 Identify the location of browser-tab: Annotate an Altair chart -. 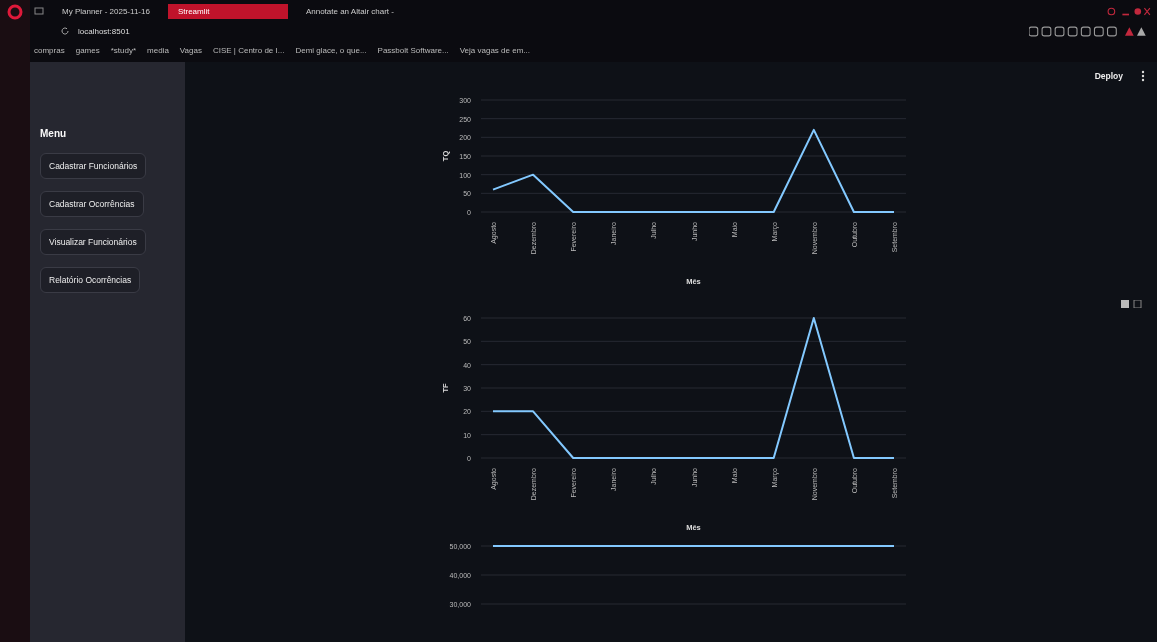
(349, 11).